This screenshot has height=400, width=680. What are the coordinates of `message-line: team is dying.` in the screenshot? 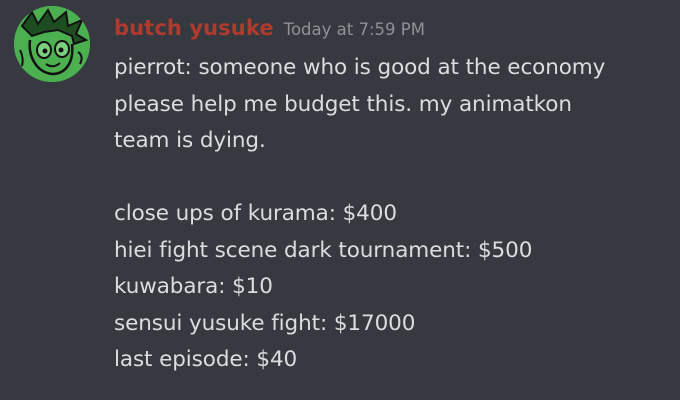 It's located at (190, 140).